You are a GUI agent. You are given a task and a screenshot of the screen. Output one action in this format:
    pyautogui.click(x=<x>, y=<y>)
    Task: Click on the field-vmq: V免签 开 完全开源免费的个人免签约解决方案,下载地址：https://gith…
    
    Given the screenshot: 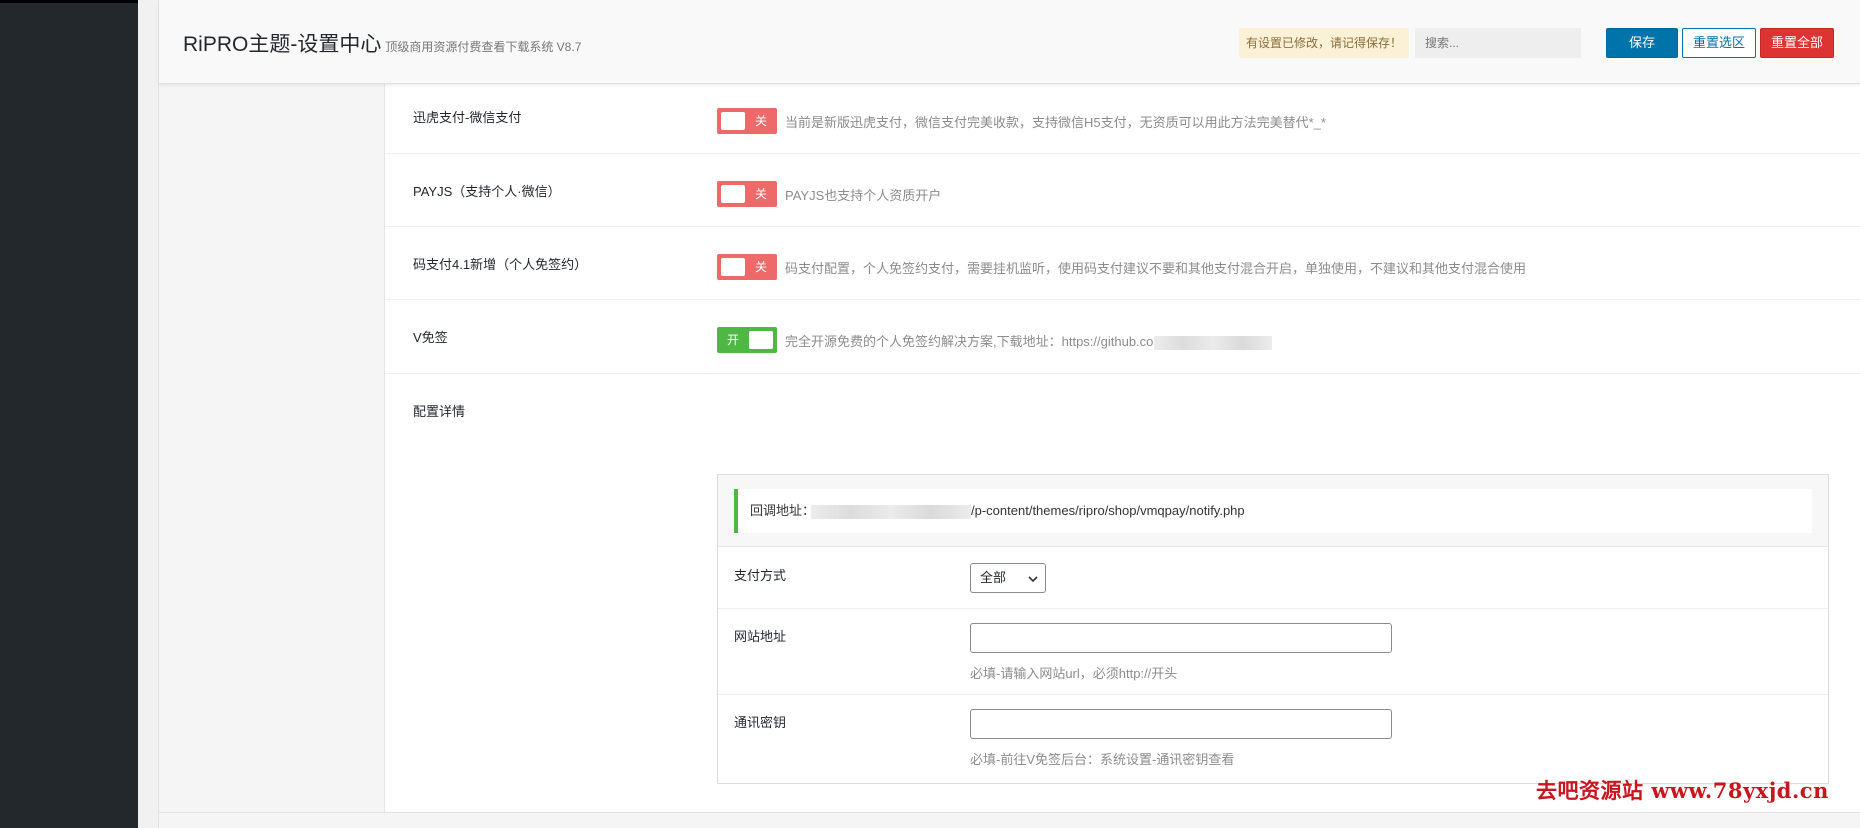 What is the action you would take?
    pyautogui.click(x=1122, y=337)
    